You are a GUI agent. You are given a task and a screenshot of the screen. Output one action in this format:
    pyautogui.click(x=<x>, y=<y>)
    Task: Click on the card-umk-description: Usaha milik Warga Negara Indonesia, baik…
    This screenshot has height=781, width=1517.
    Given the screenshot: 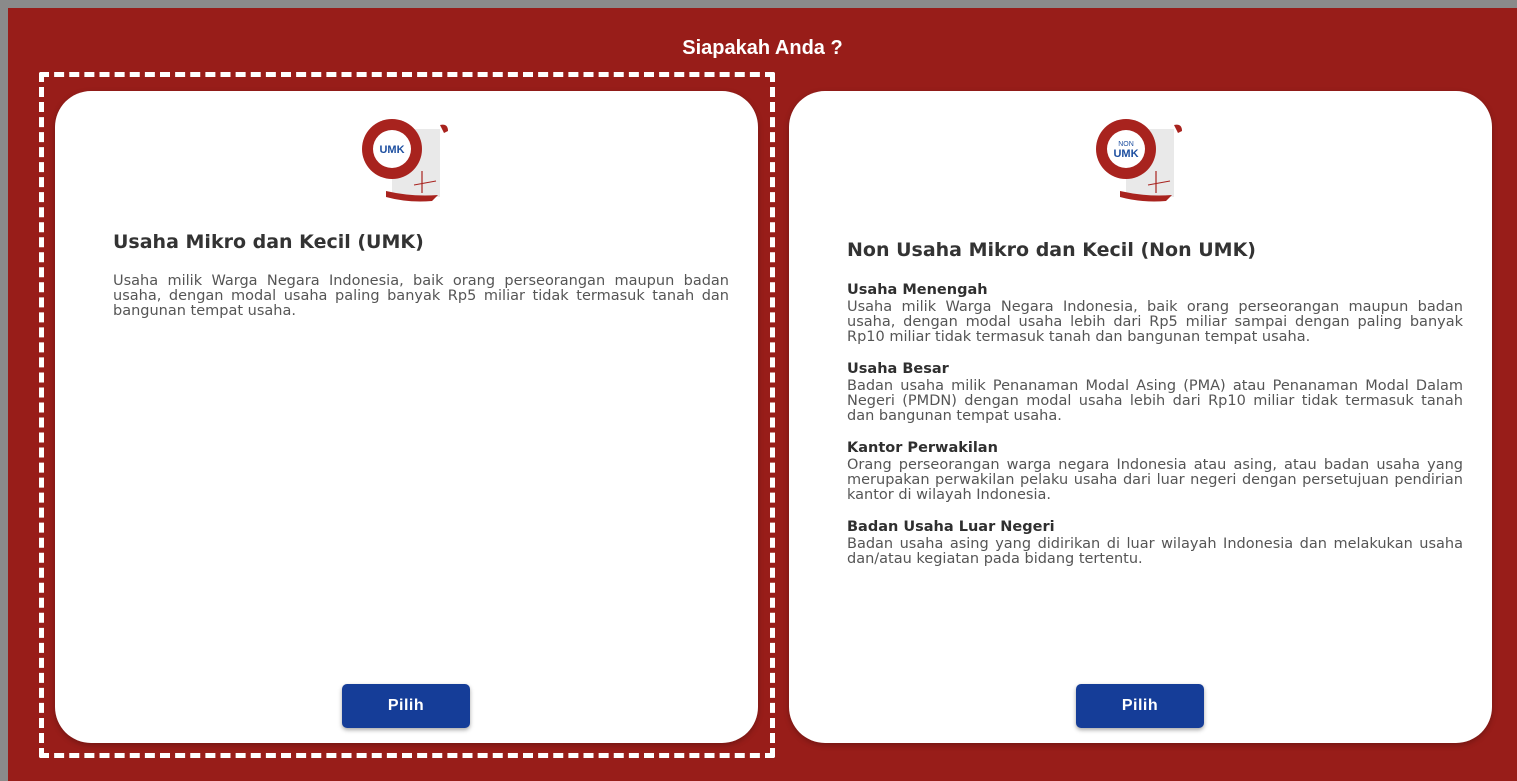 What is the action you would take?
    pyautogui.click(x=421, y=296)
    